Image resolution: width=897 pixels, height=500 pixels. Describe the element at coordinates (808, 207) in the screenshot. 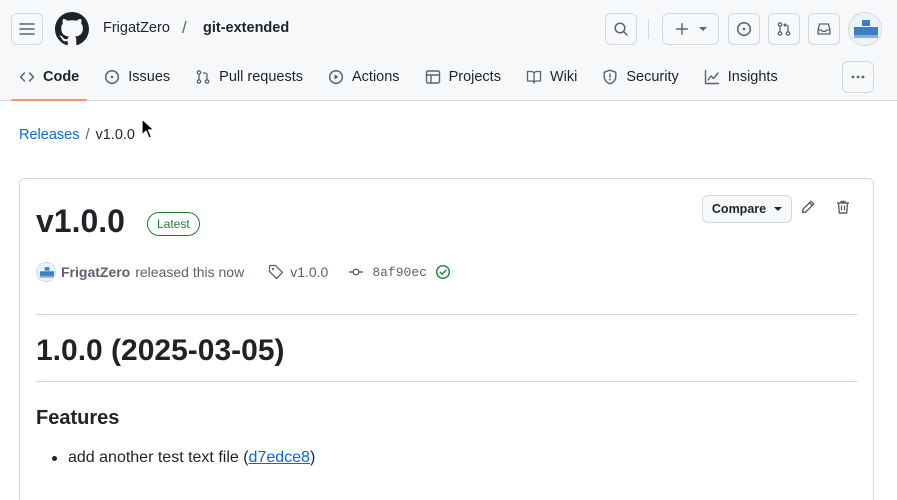

I see `pencil-icon` at that location.